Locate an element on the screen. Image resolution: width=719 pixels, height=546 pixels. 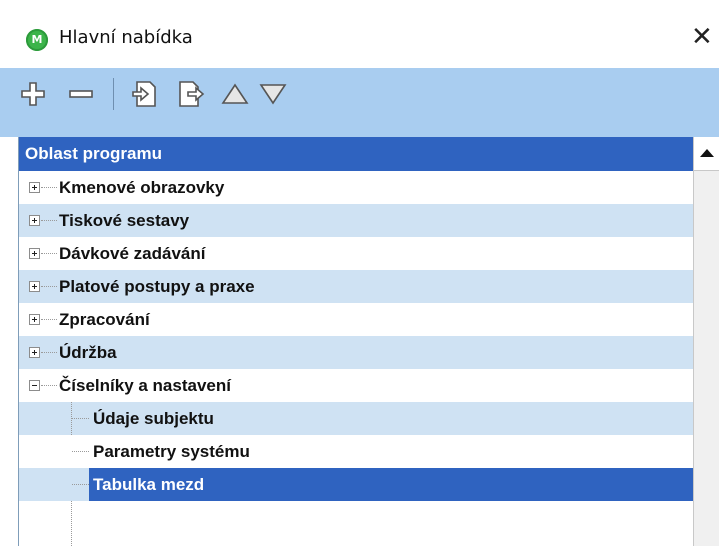
tree-item-udrzba: Údržba is located at coordinates (356, 352).